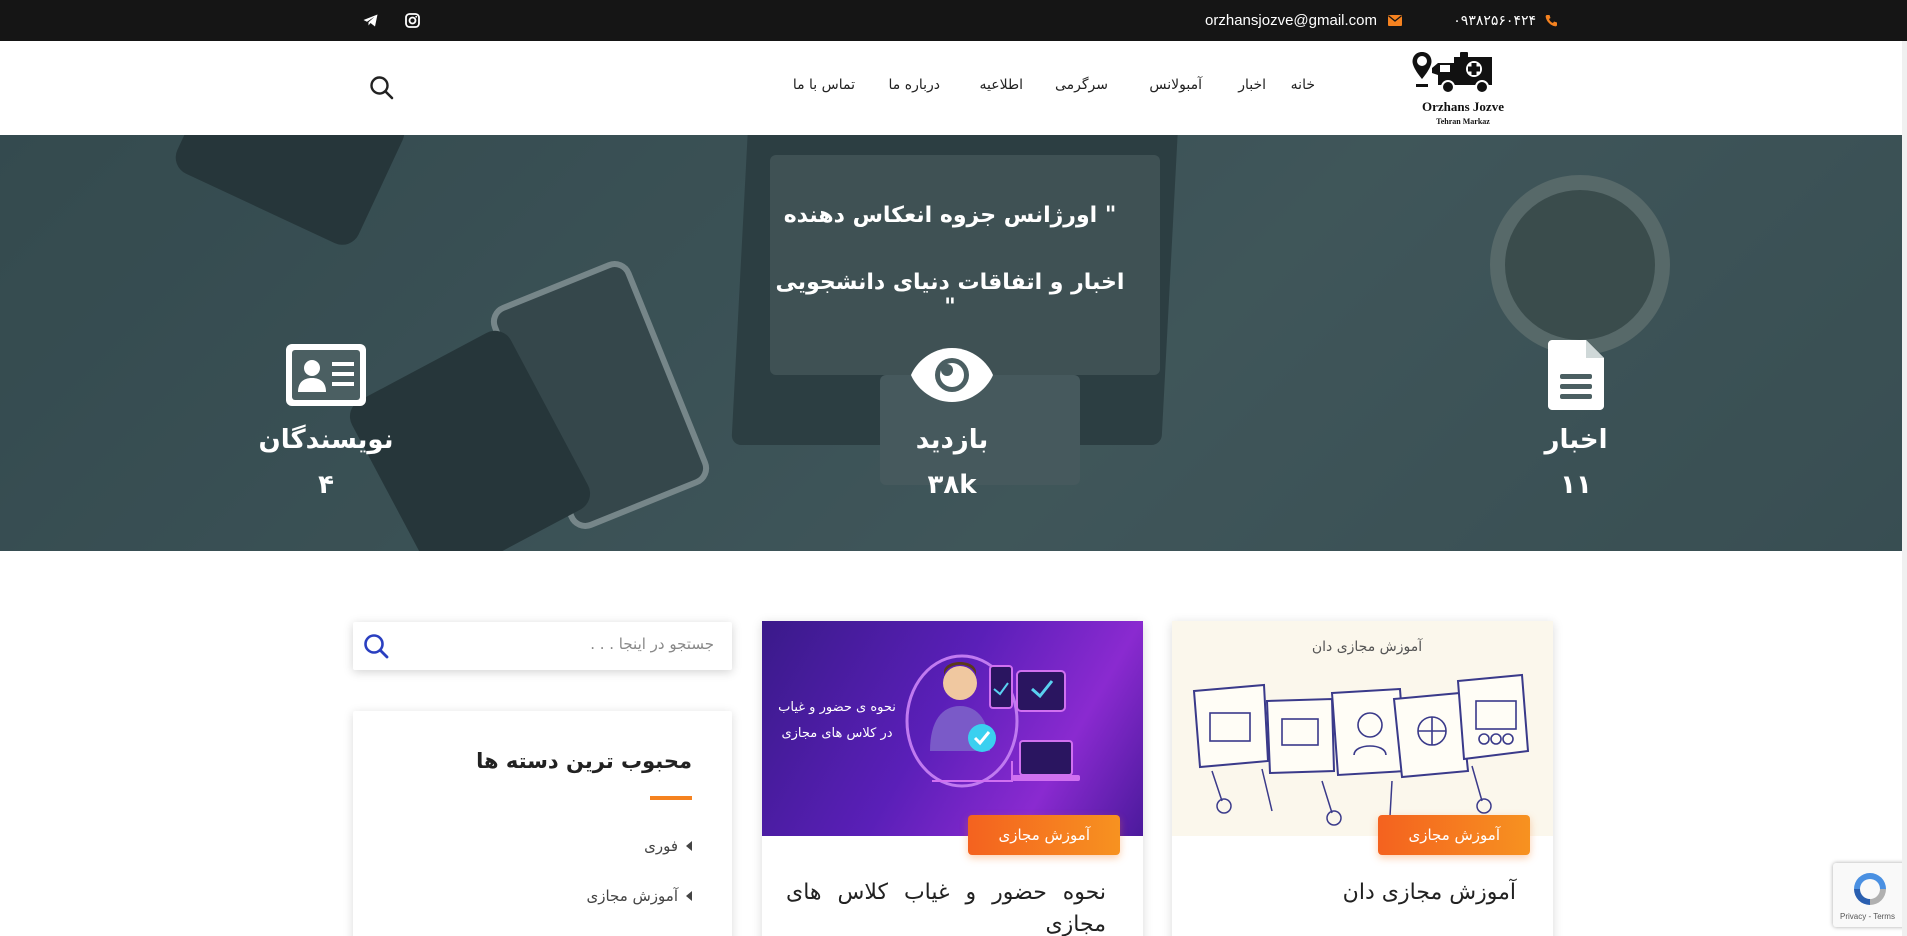 Image resolution: width=1907 pixels, height=936 pixels. I want to click on eye-icon, so click(952, 377).